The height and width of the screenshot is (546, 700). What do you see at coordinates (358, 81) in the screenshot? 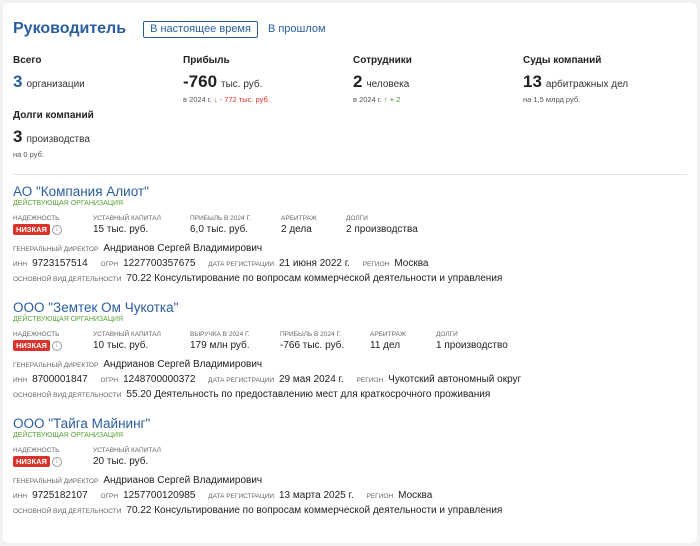
I see `stat-value: 2` at bounding box center [358, 81].